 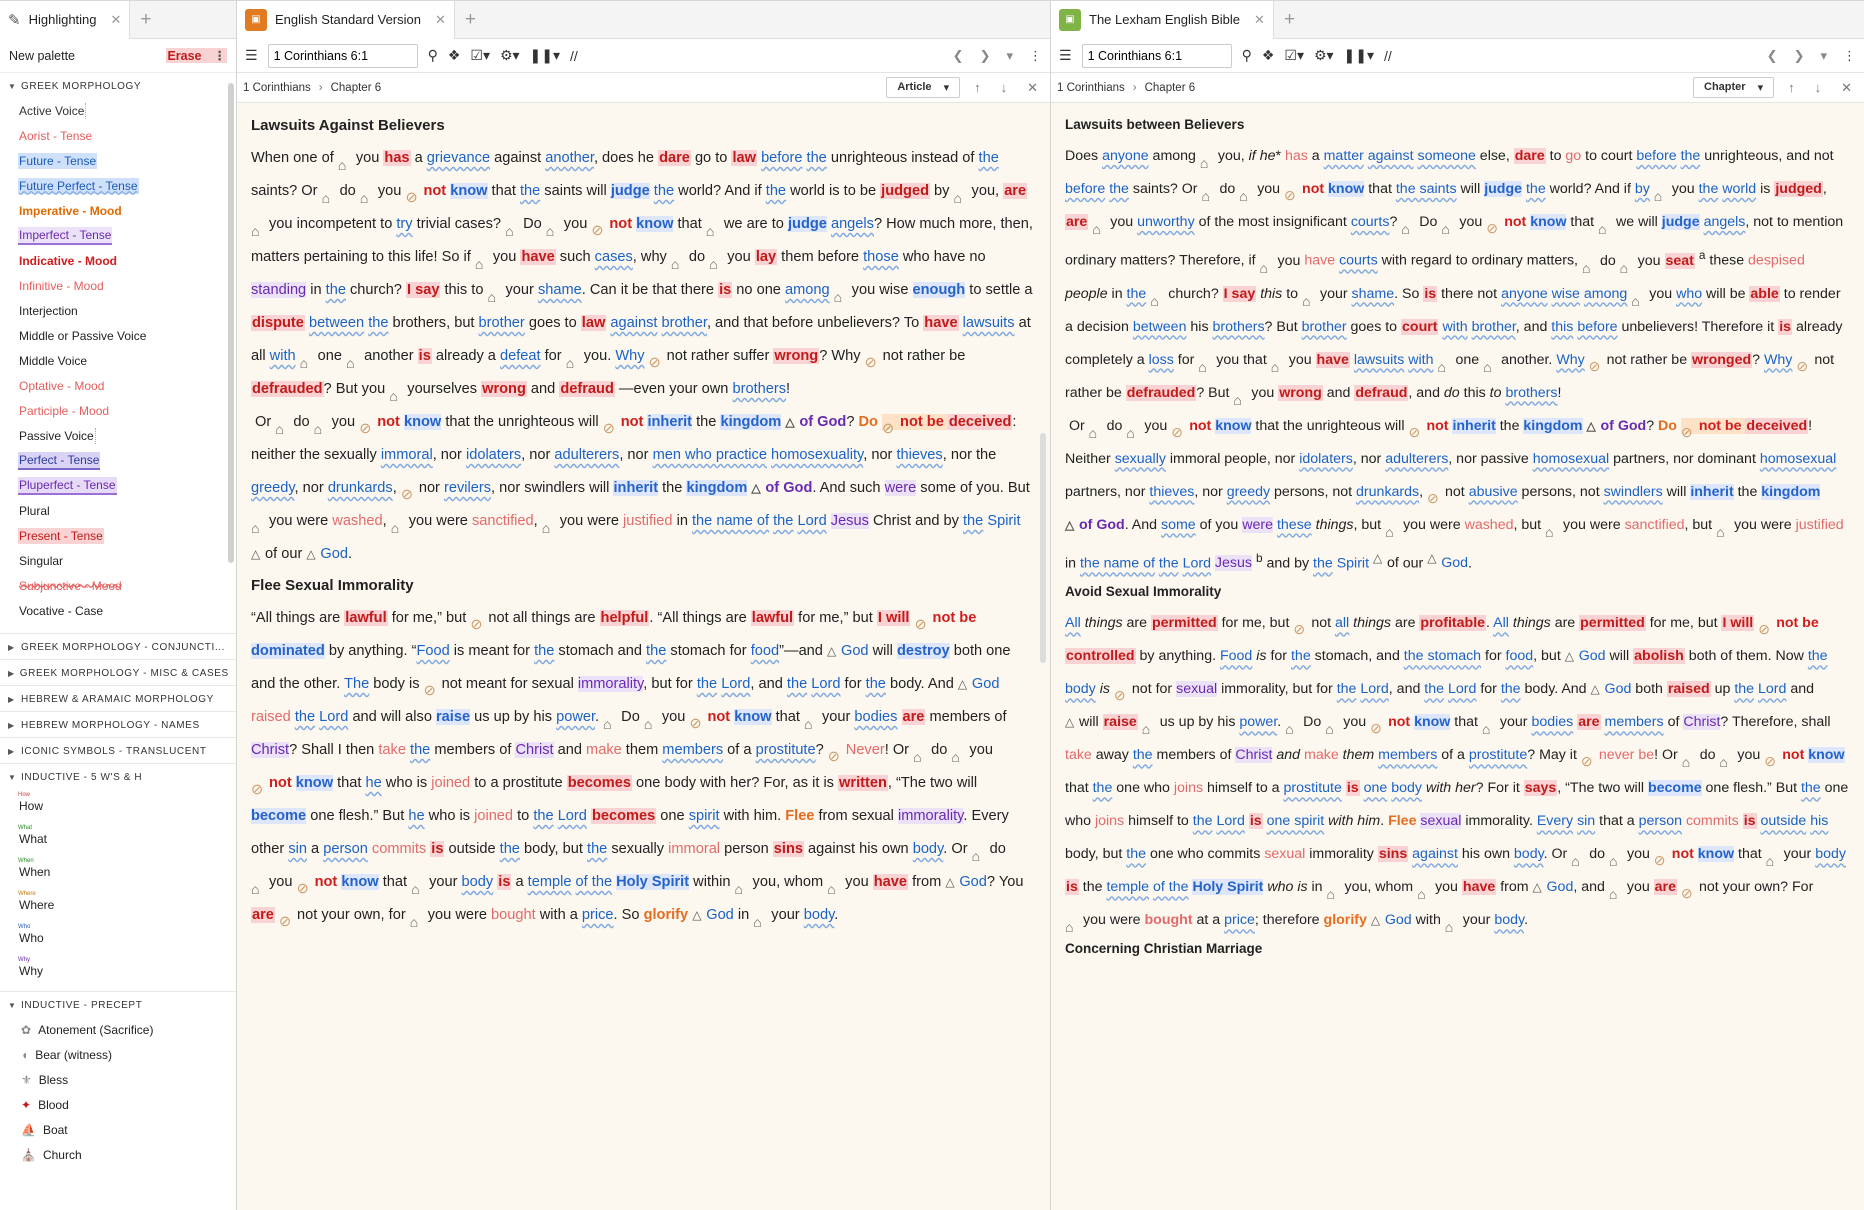 What do you see at coordinates (118, 1054) in the screenshot?
I see `style-bear-witness: ◖ Bear (witness)` at bounding box center [118, 1054].